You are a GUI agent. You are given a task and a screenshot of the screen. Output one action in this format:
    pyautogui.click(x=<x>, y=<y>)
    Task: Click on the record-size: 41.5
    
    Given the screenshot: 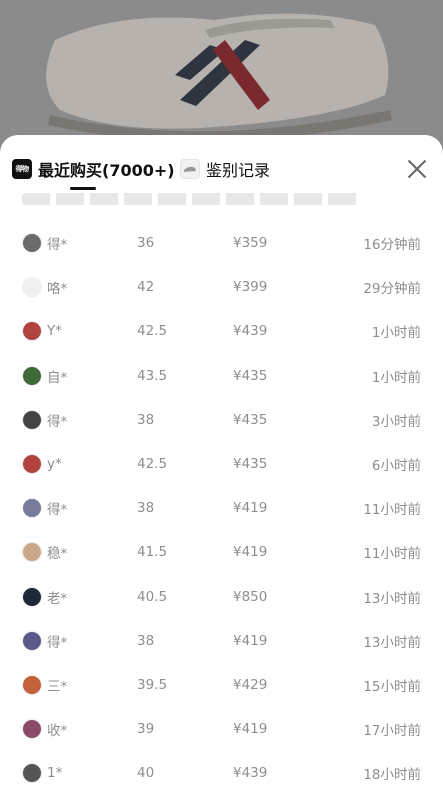 What is the action you would take?
    pyautogui.click(x=152, y=552)
    